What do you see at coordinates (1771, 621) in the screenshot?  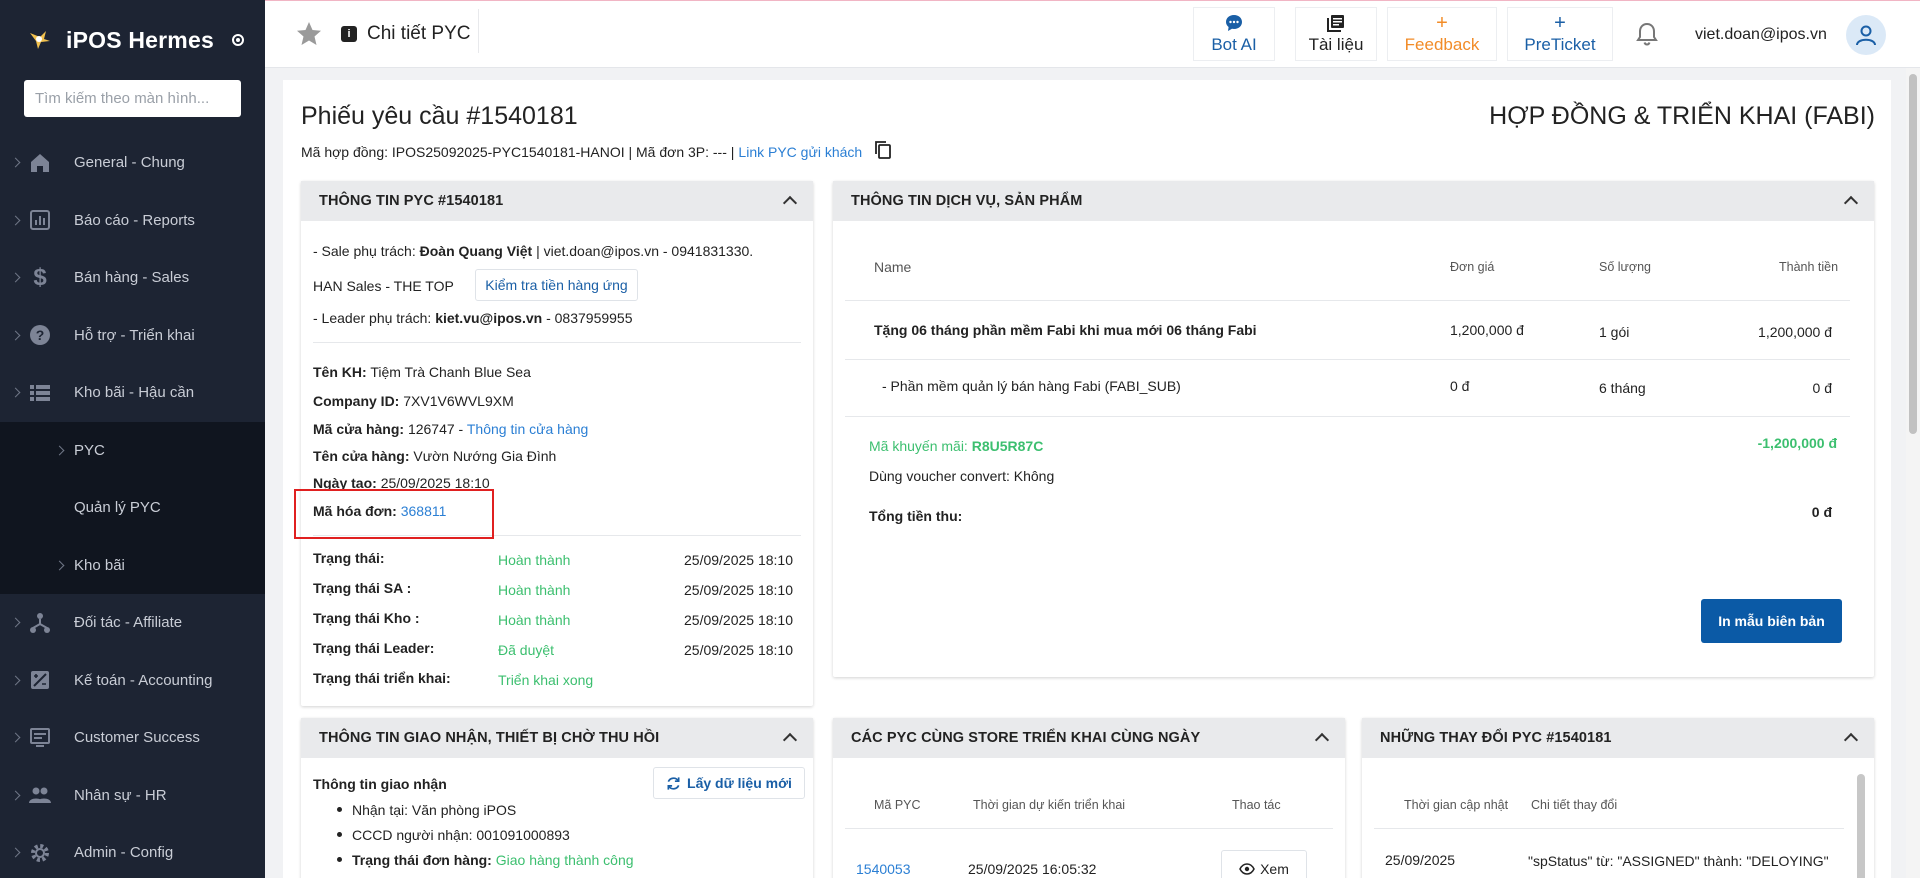 I see `print-report-button: In mẫu biên bản` at bounding box center [1771, 621].